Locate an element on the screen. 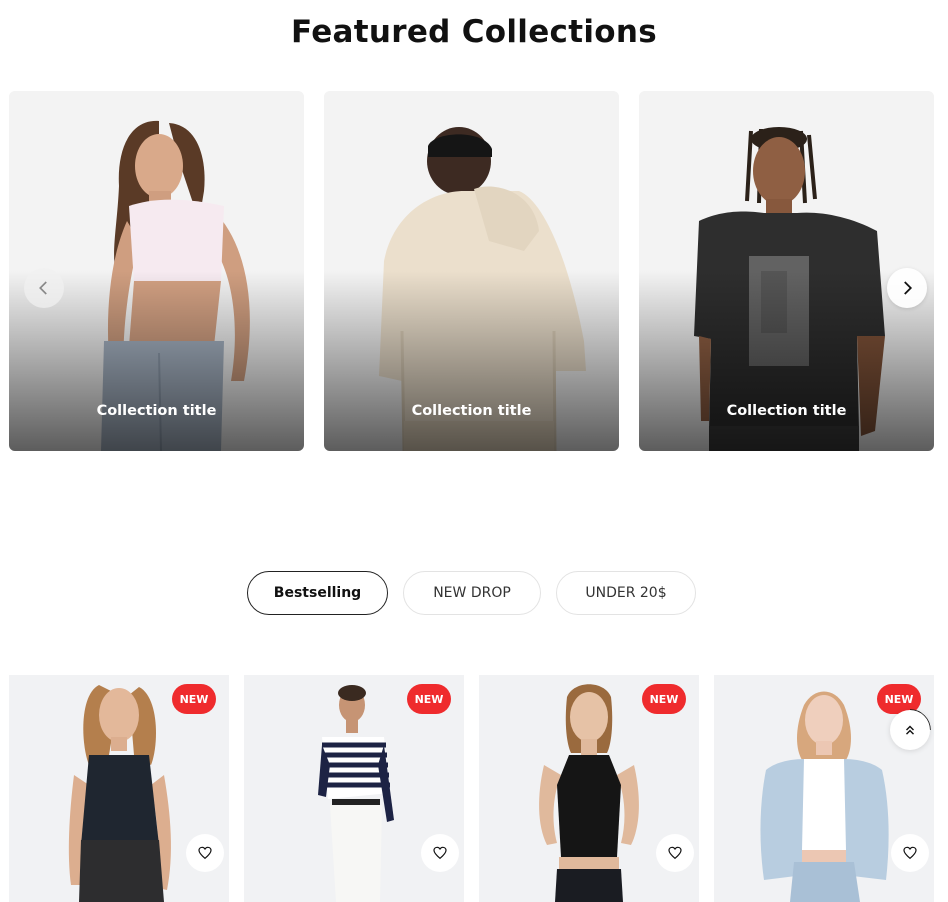 This screenshot has width=948, height=902. carousel-prev-button is located at coordinates (44, 288).